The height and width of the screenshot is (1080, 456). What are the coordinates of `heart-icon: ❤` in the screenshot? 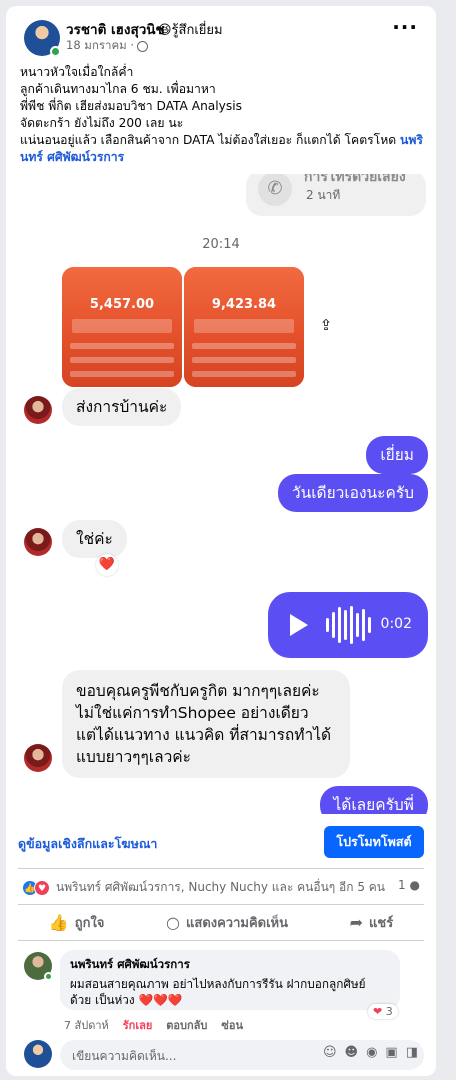 It's located at (378, 1011).